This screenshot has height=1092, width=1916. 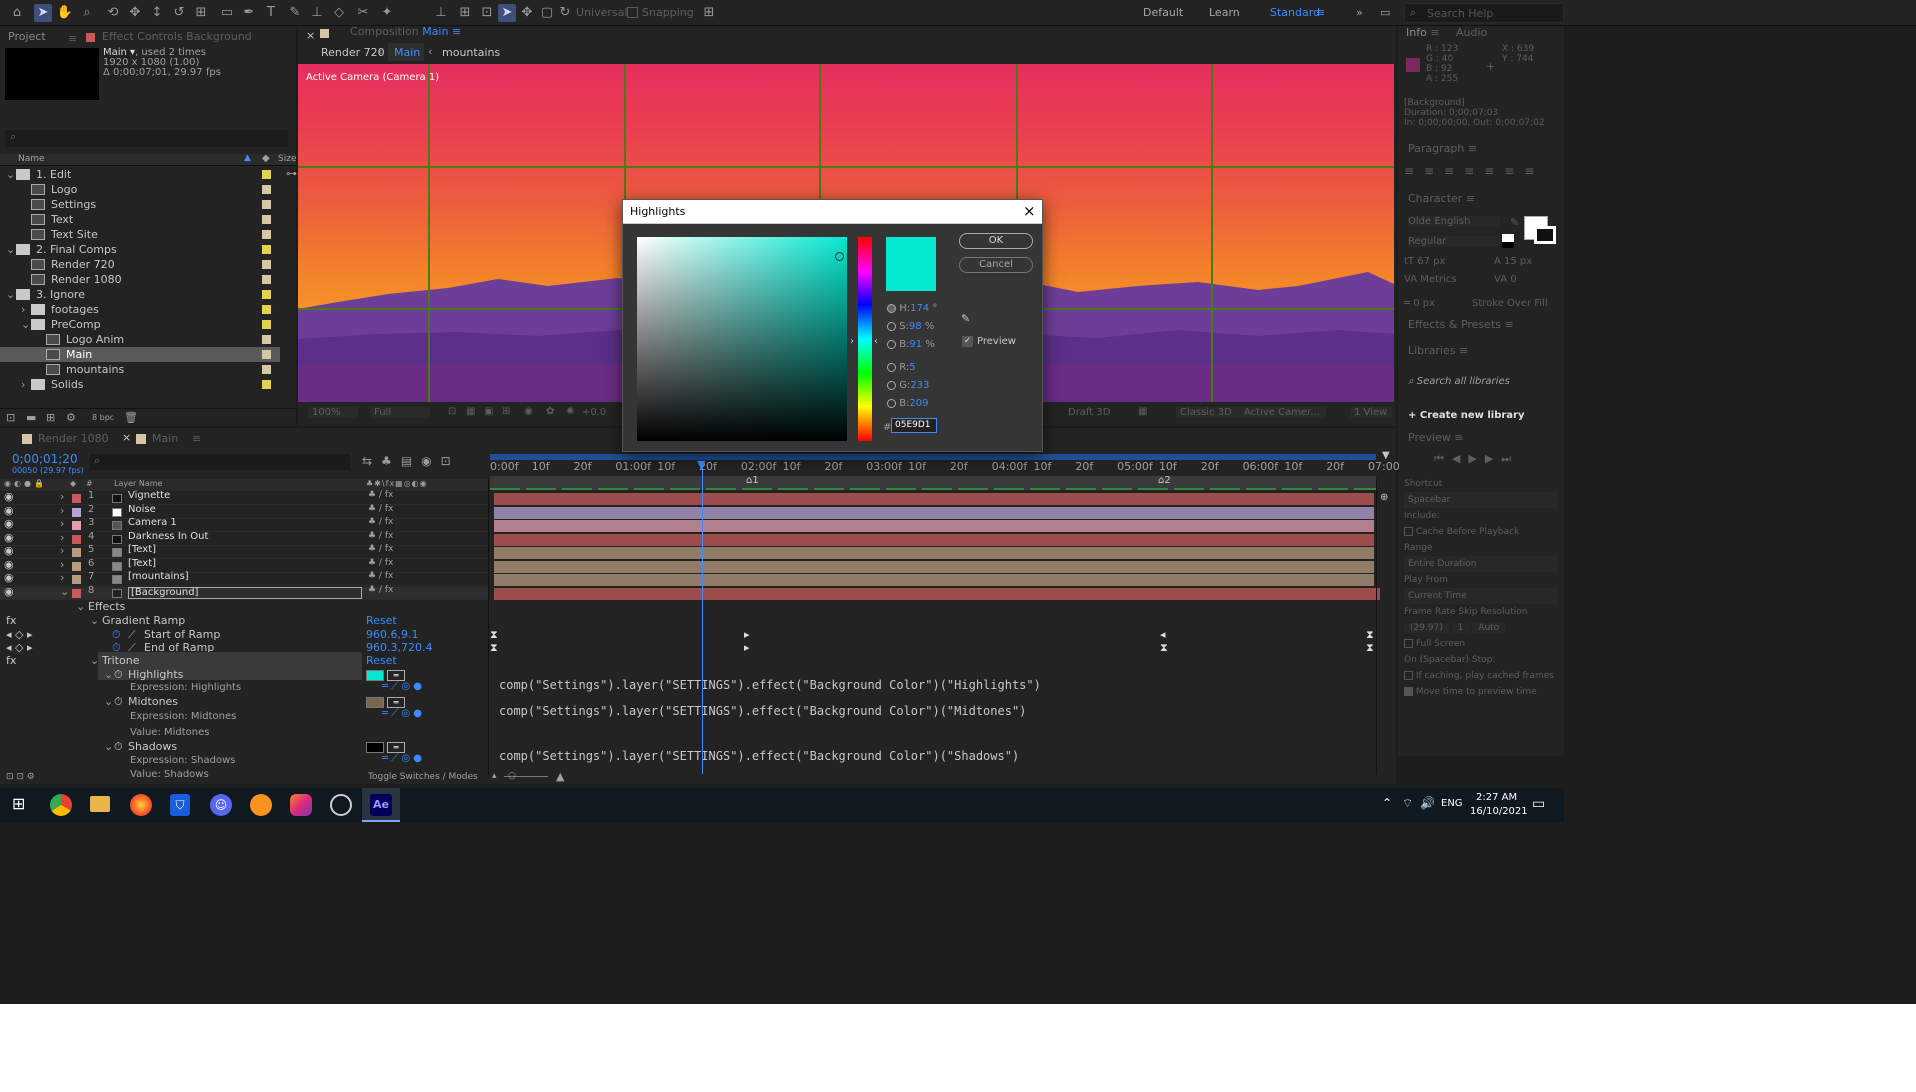 What do you see at coordinates (142, 509) in the screenshot?
I see `layer-name: Noise` at bounding box center [142, 509].